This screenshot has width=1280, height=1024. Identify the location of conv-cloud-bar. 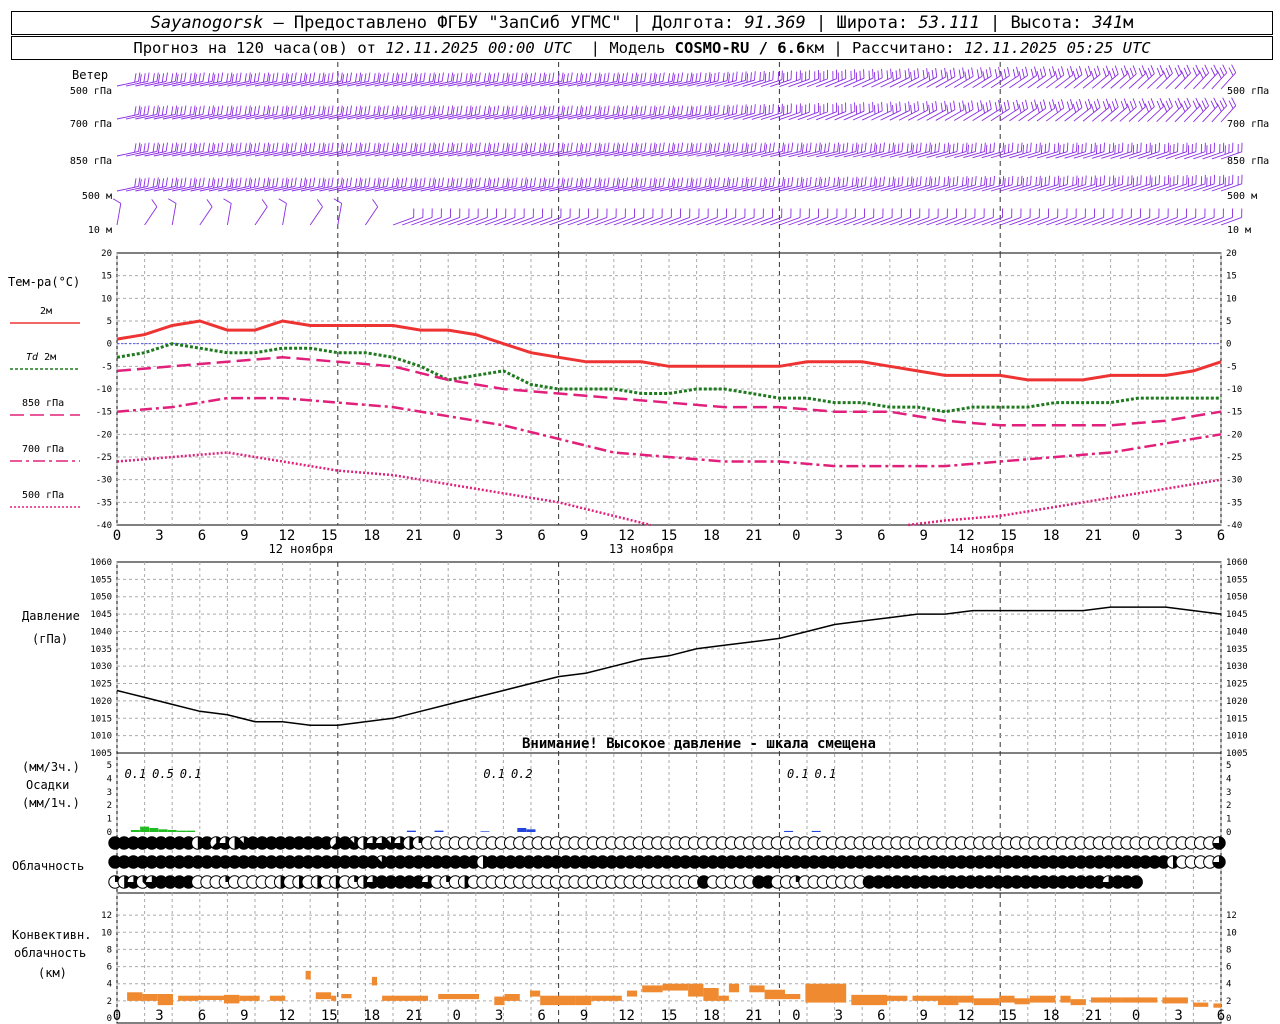
(1065, 999).